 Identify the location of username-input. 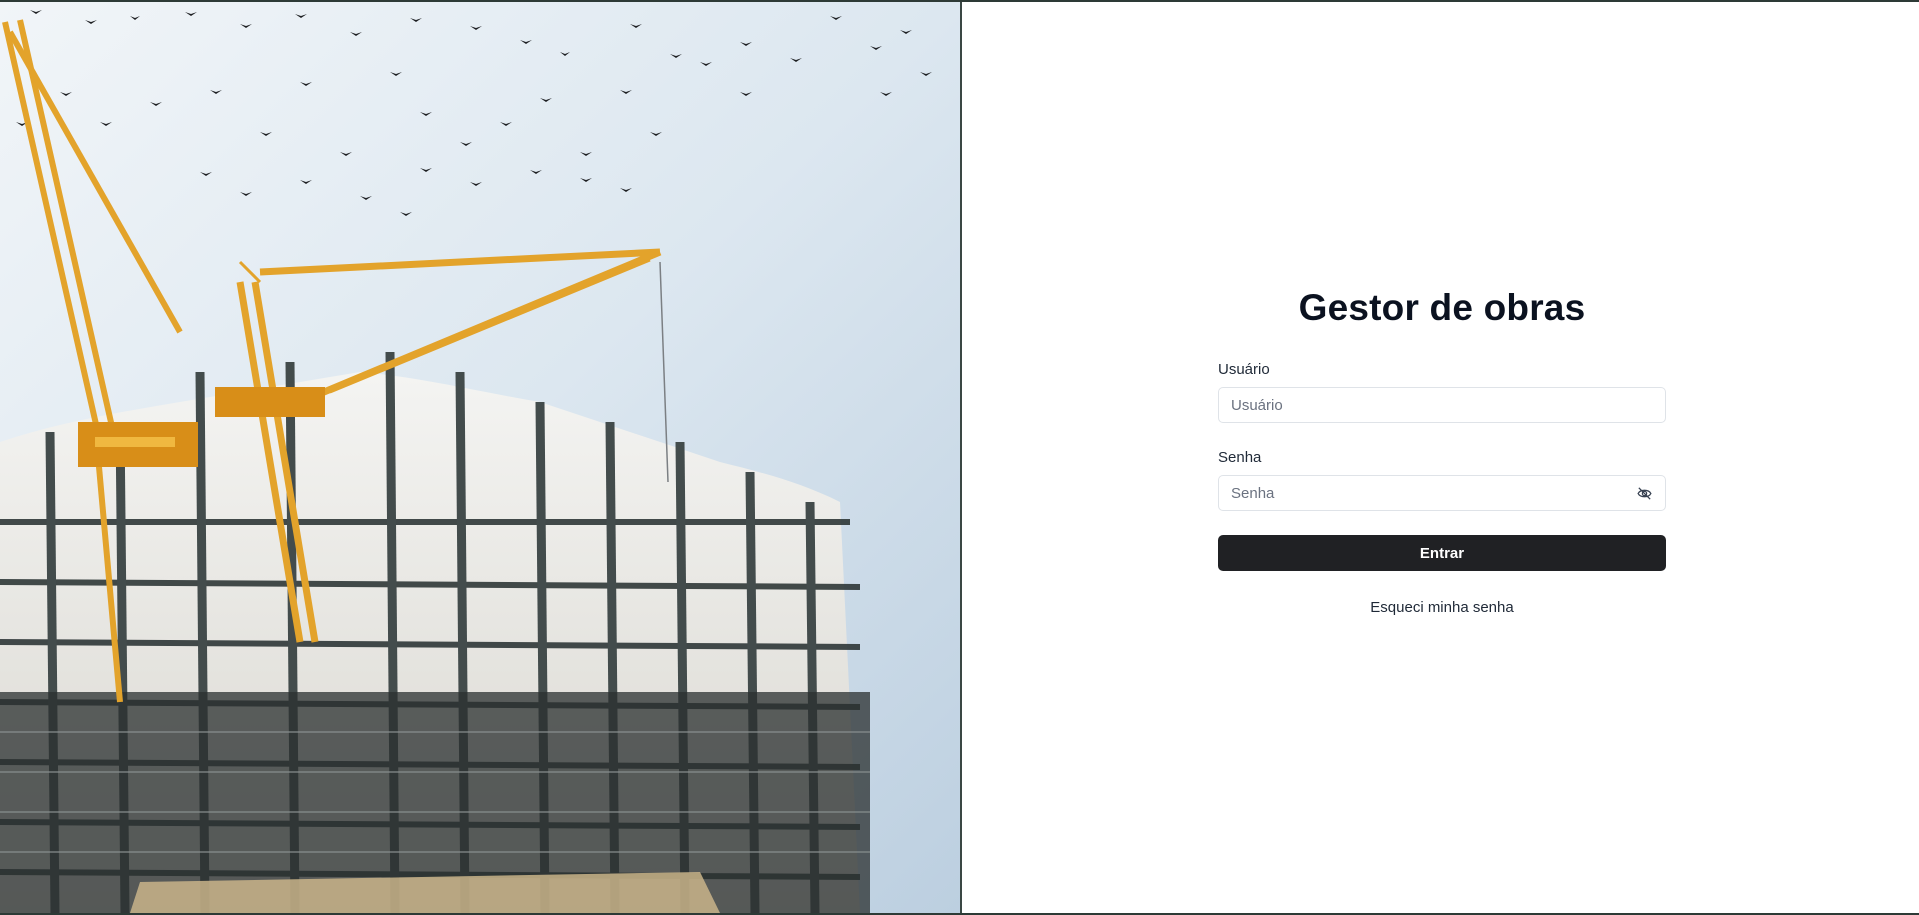
(1442, 405).